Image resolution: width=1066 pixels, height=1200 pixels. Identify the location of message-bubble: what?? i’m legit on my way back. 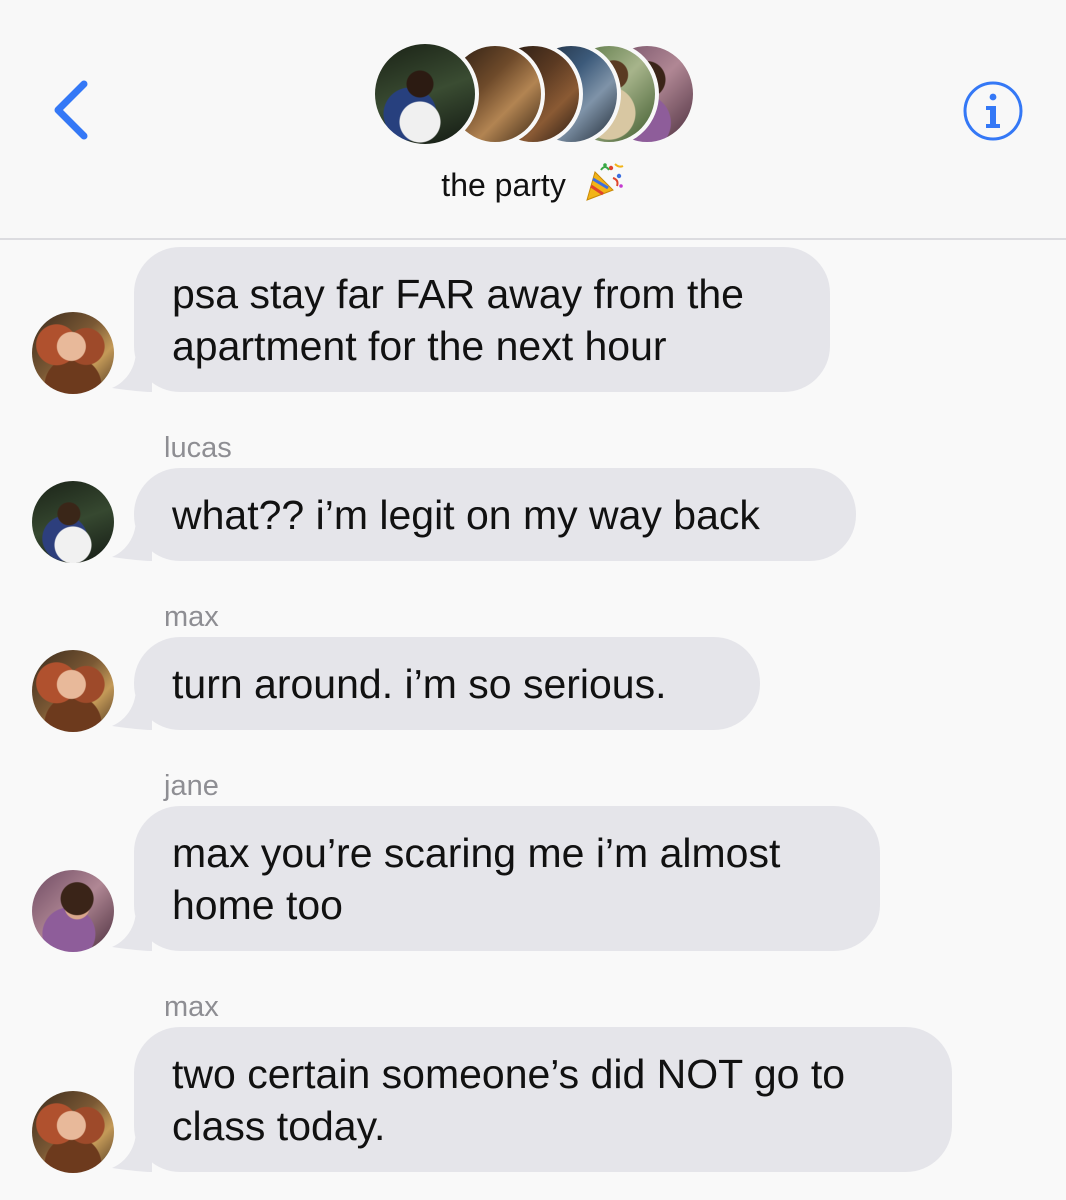
(495, 514).